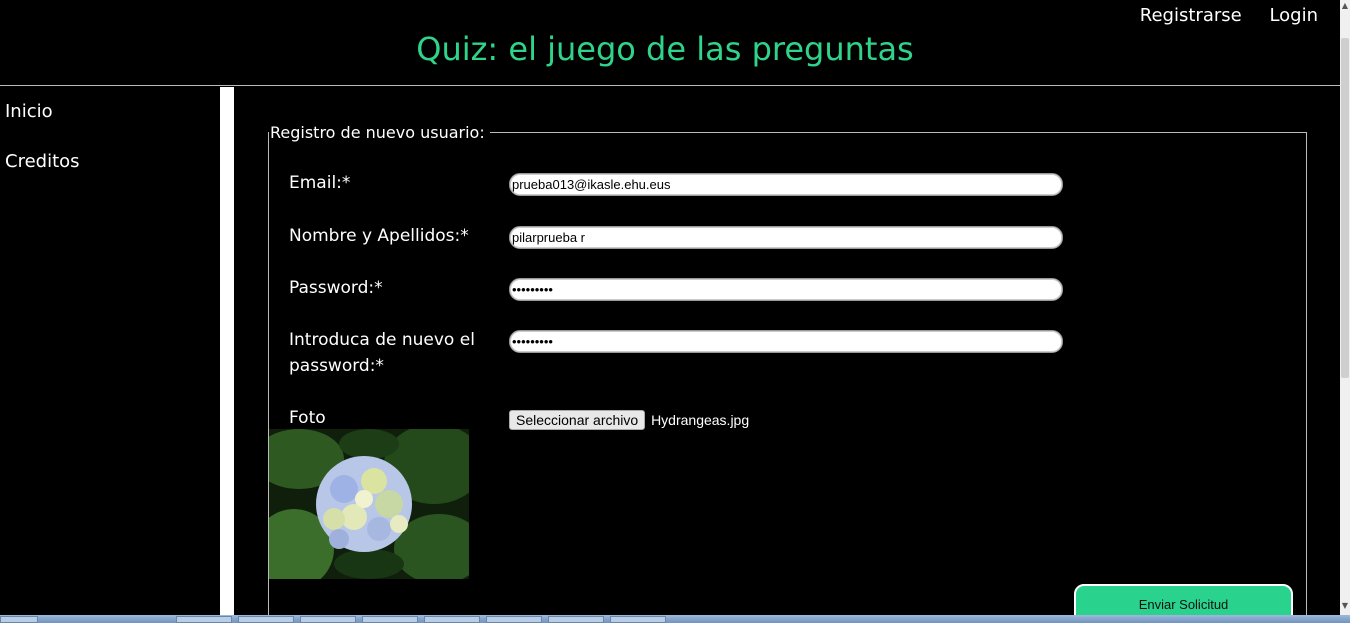  Describe the element at coordinates (1345, 6) in the screenshot. I see `scroll-up-icon: ▲` at that location.